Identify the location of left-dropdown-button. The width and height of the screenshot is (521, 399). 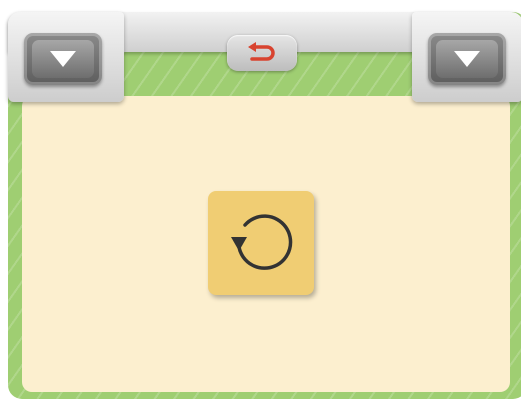
(63, 59).